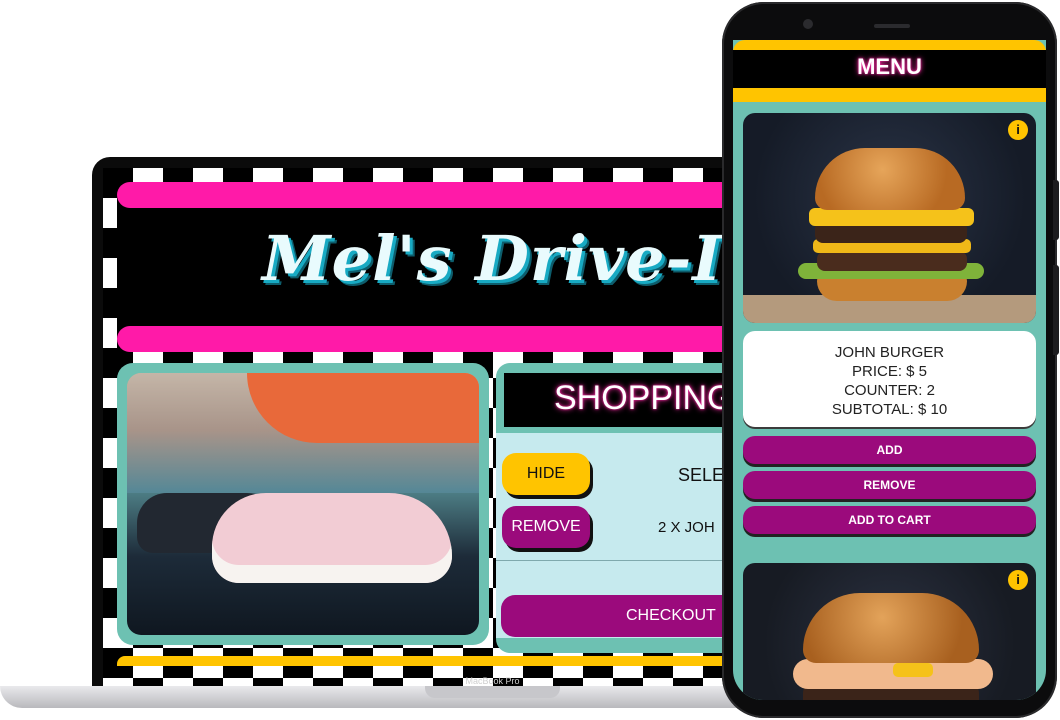  I want to click on phone-volume-button, so click(1056, 310).